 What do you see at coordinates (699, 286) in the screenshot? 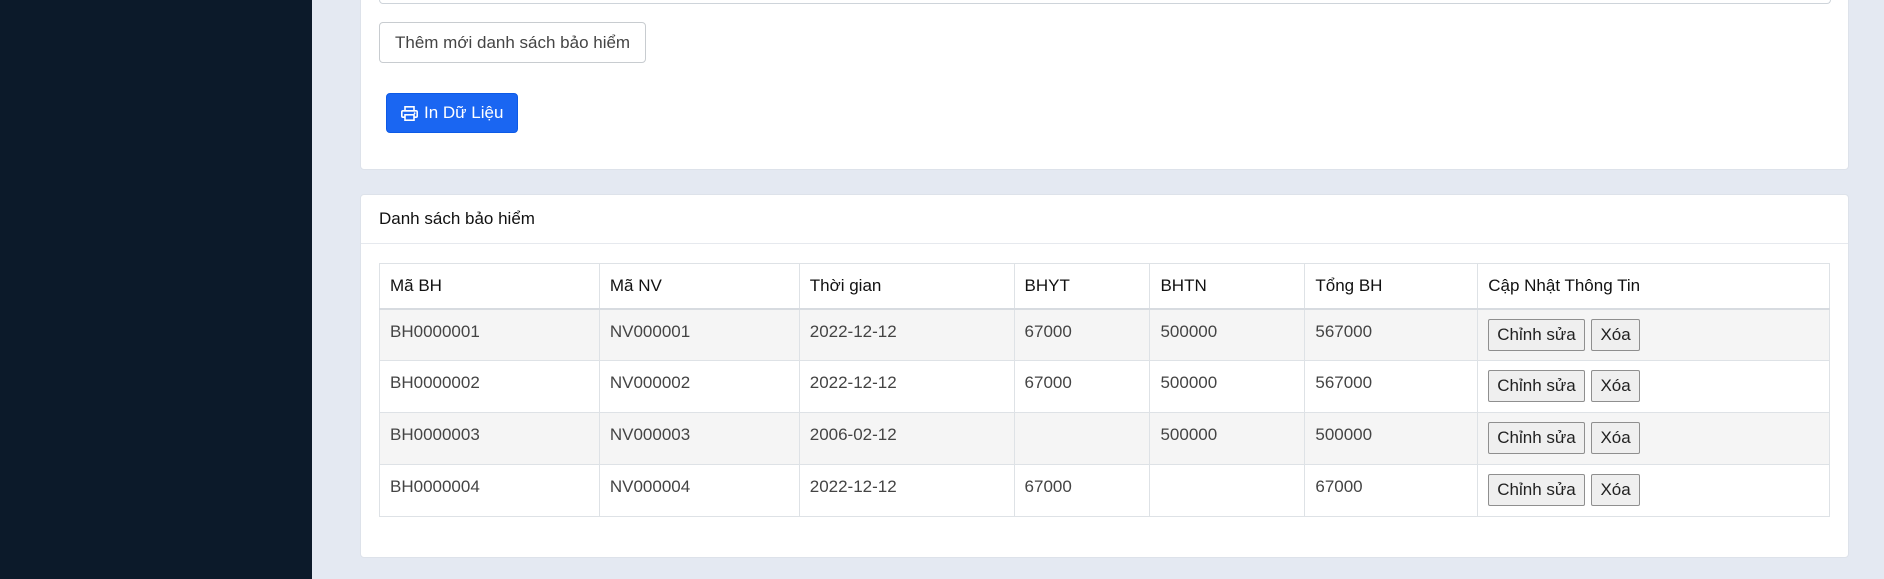
I see `column-header-ma-nv: Mã NV` at bounding box center [699, 286].